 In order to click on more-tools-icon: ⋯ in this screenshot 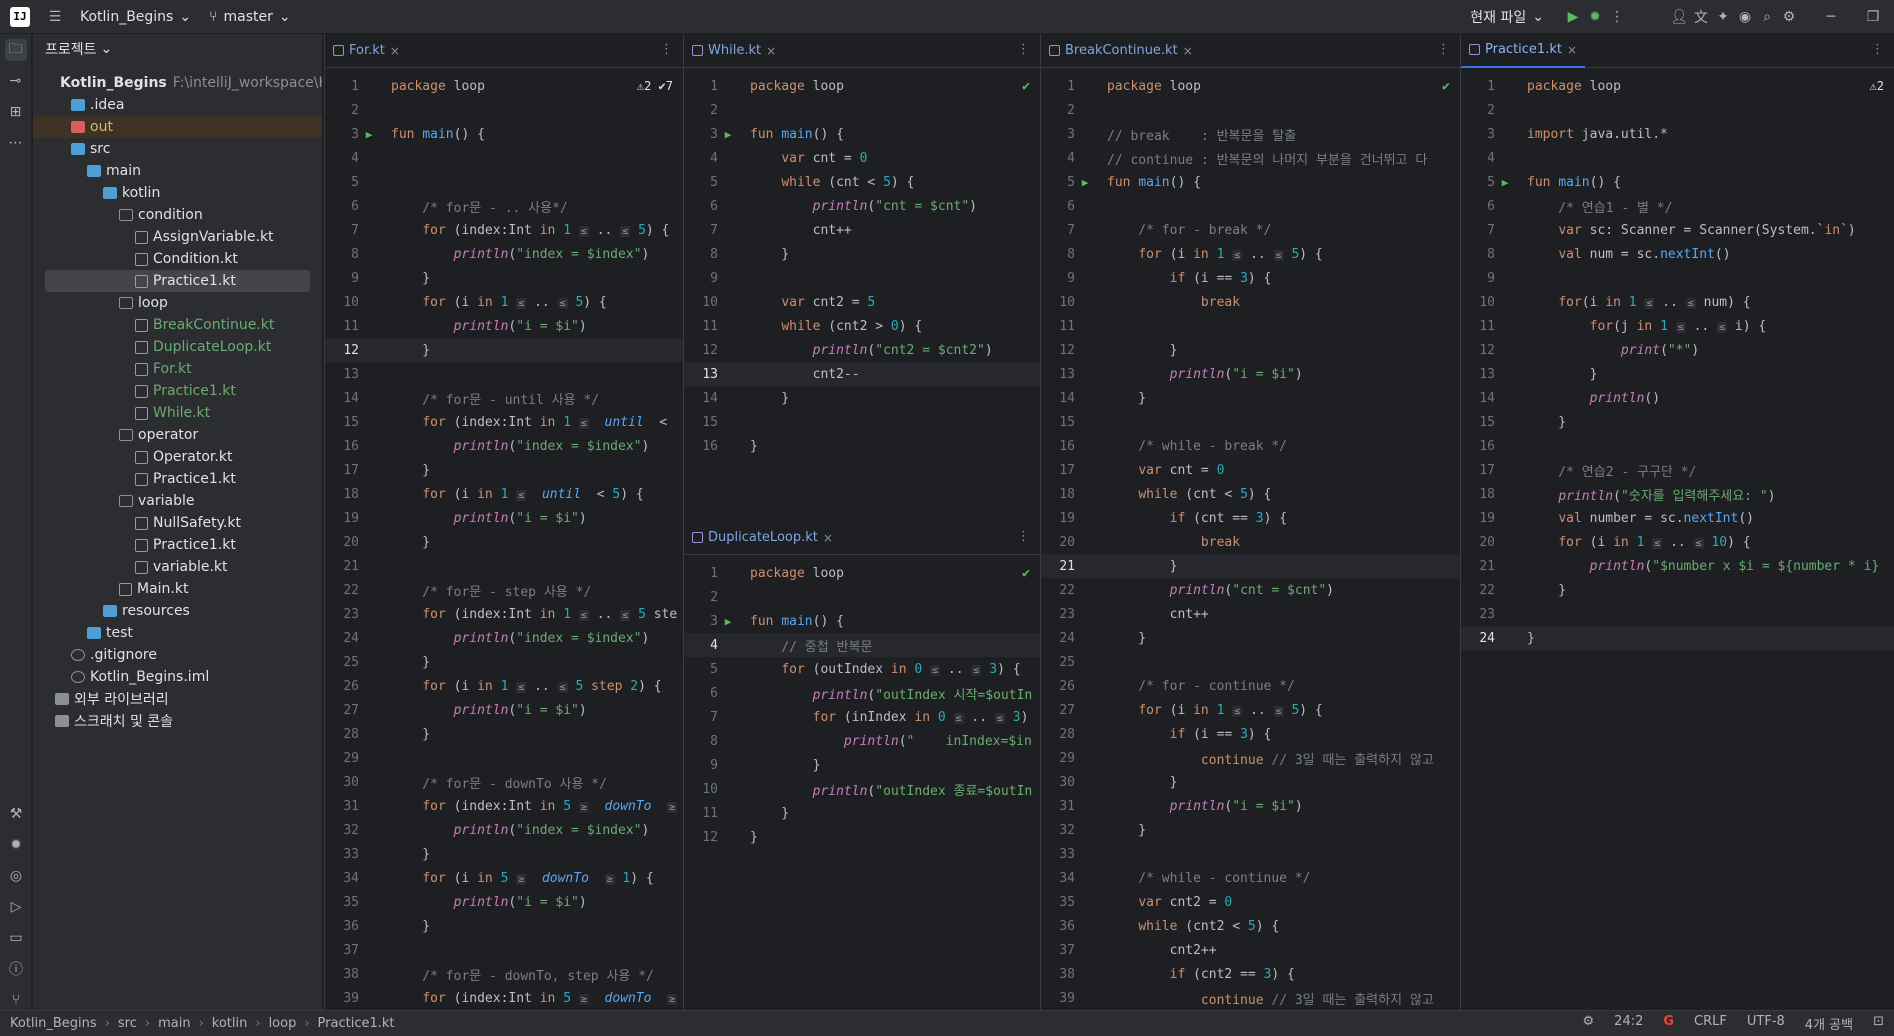, I will do `click(16, 143)`.